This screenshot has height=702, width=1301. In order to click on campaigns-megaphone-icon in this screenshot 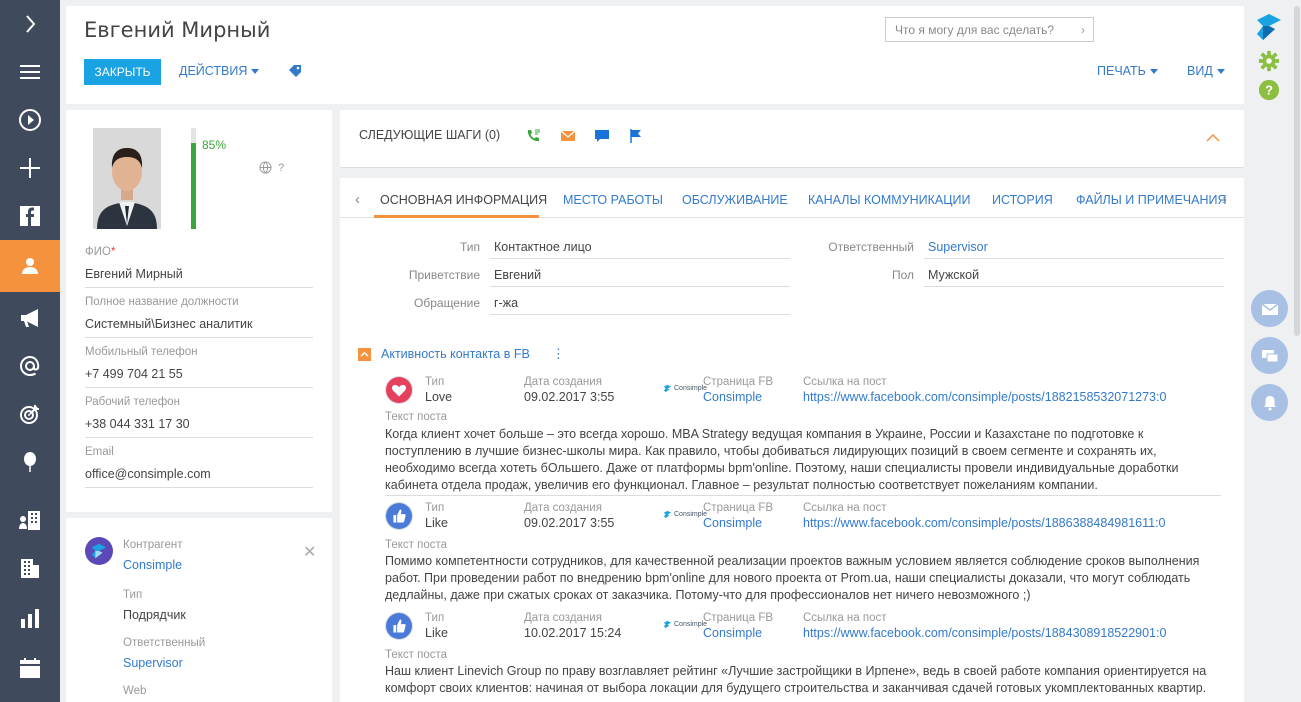, I will do `click(30, 318)`.